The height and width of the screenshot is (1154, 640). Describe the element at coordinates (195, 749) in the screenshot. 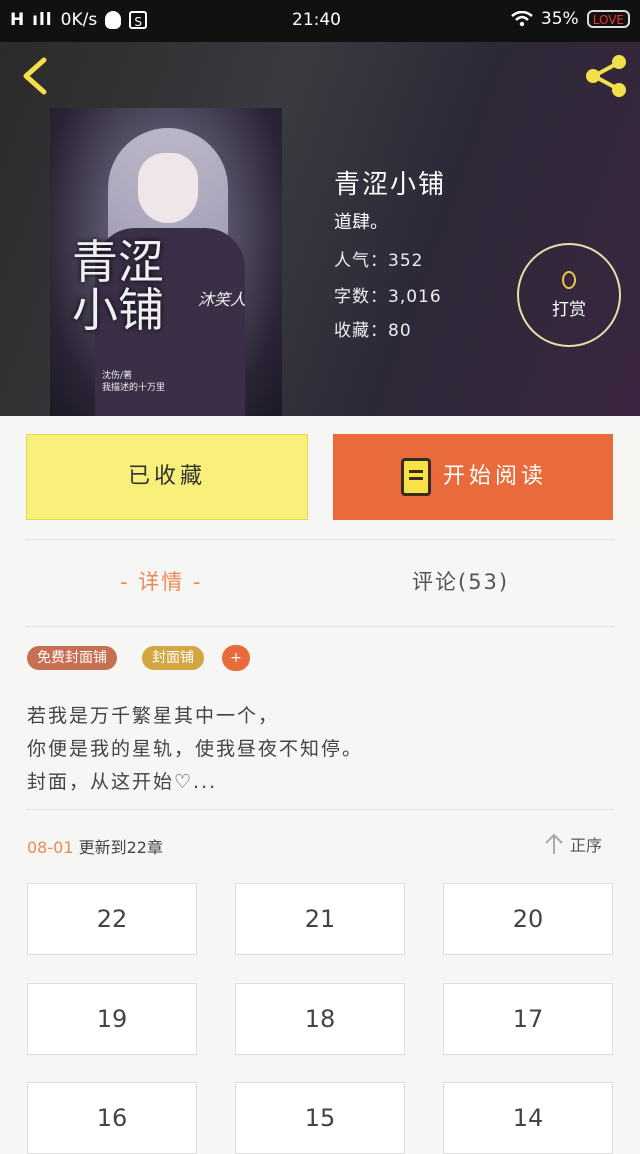

I see `description-line: 你便是我的星轨，使我昼夜不知停。` at that location.